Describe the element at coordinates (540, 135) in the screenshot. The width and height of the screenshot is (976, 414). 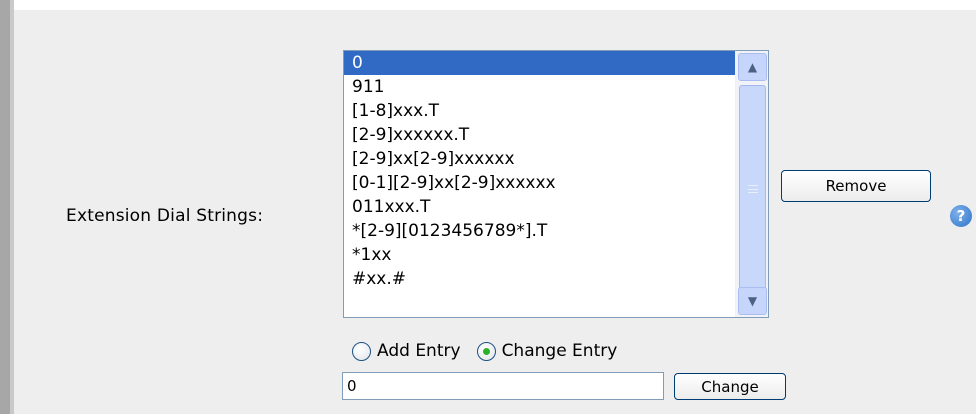
I see `list-item: [2-9]xxxxxx.T` at that location.